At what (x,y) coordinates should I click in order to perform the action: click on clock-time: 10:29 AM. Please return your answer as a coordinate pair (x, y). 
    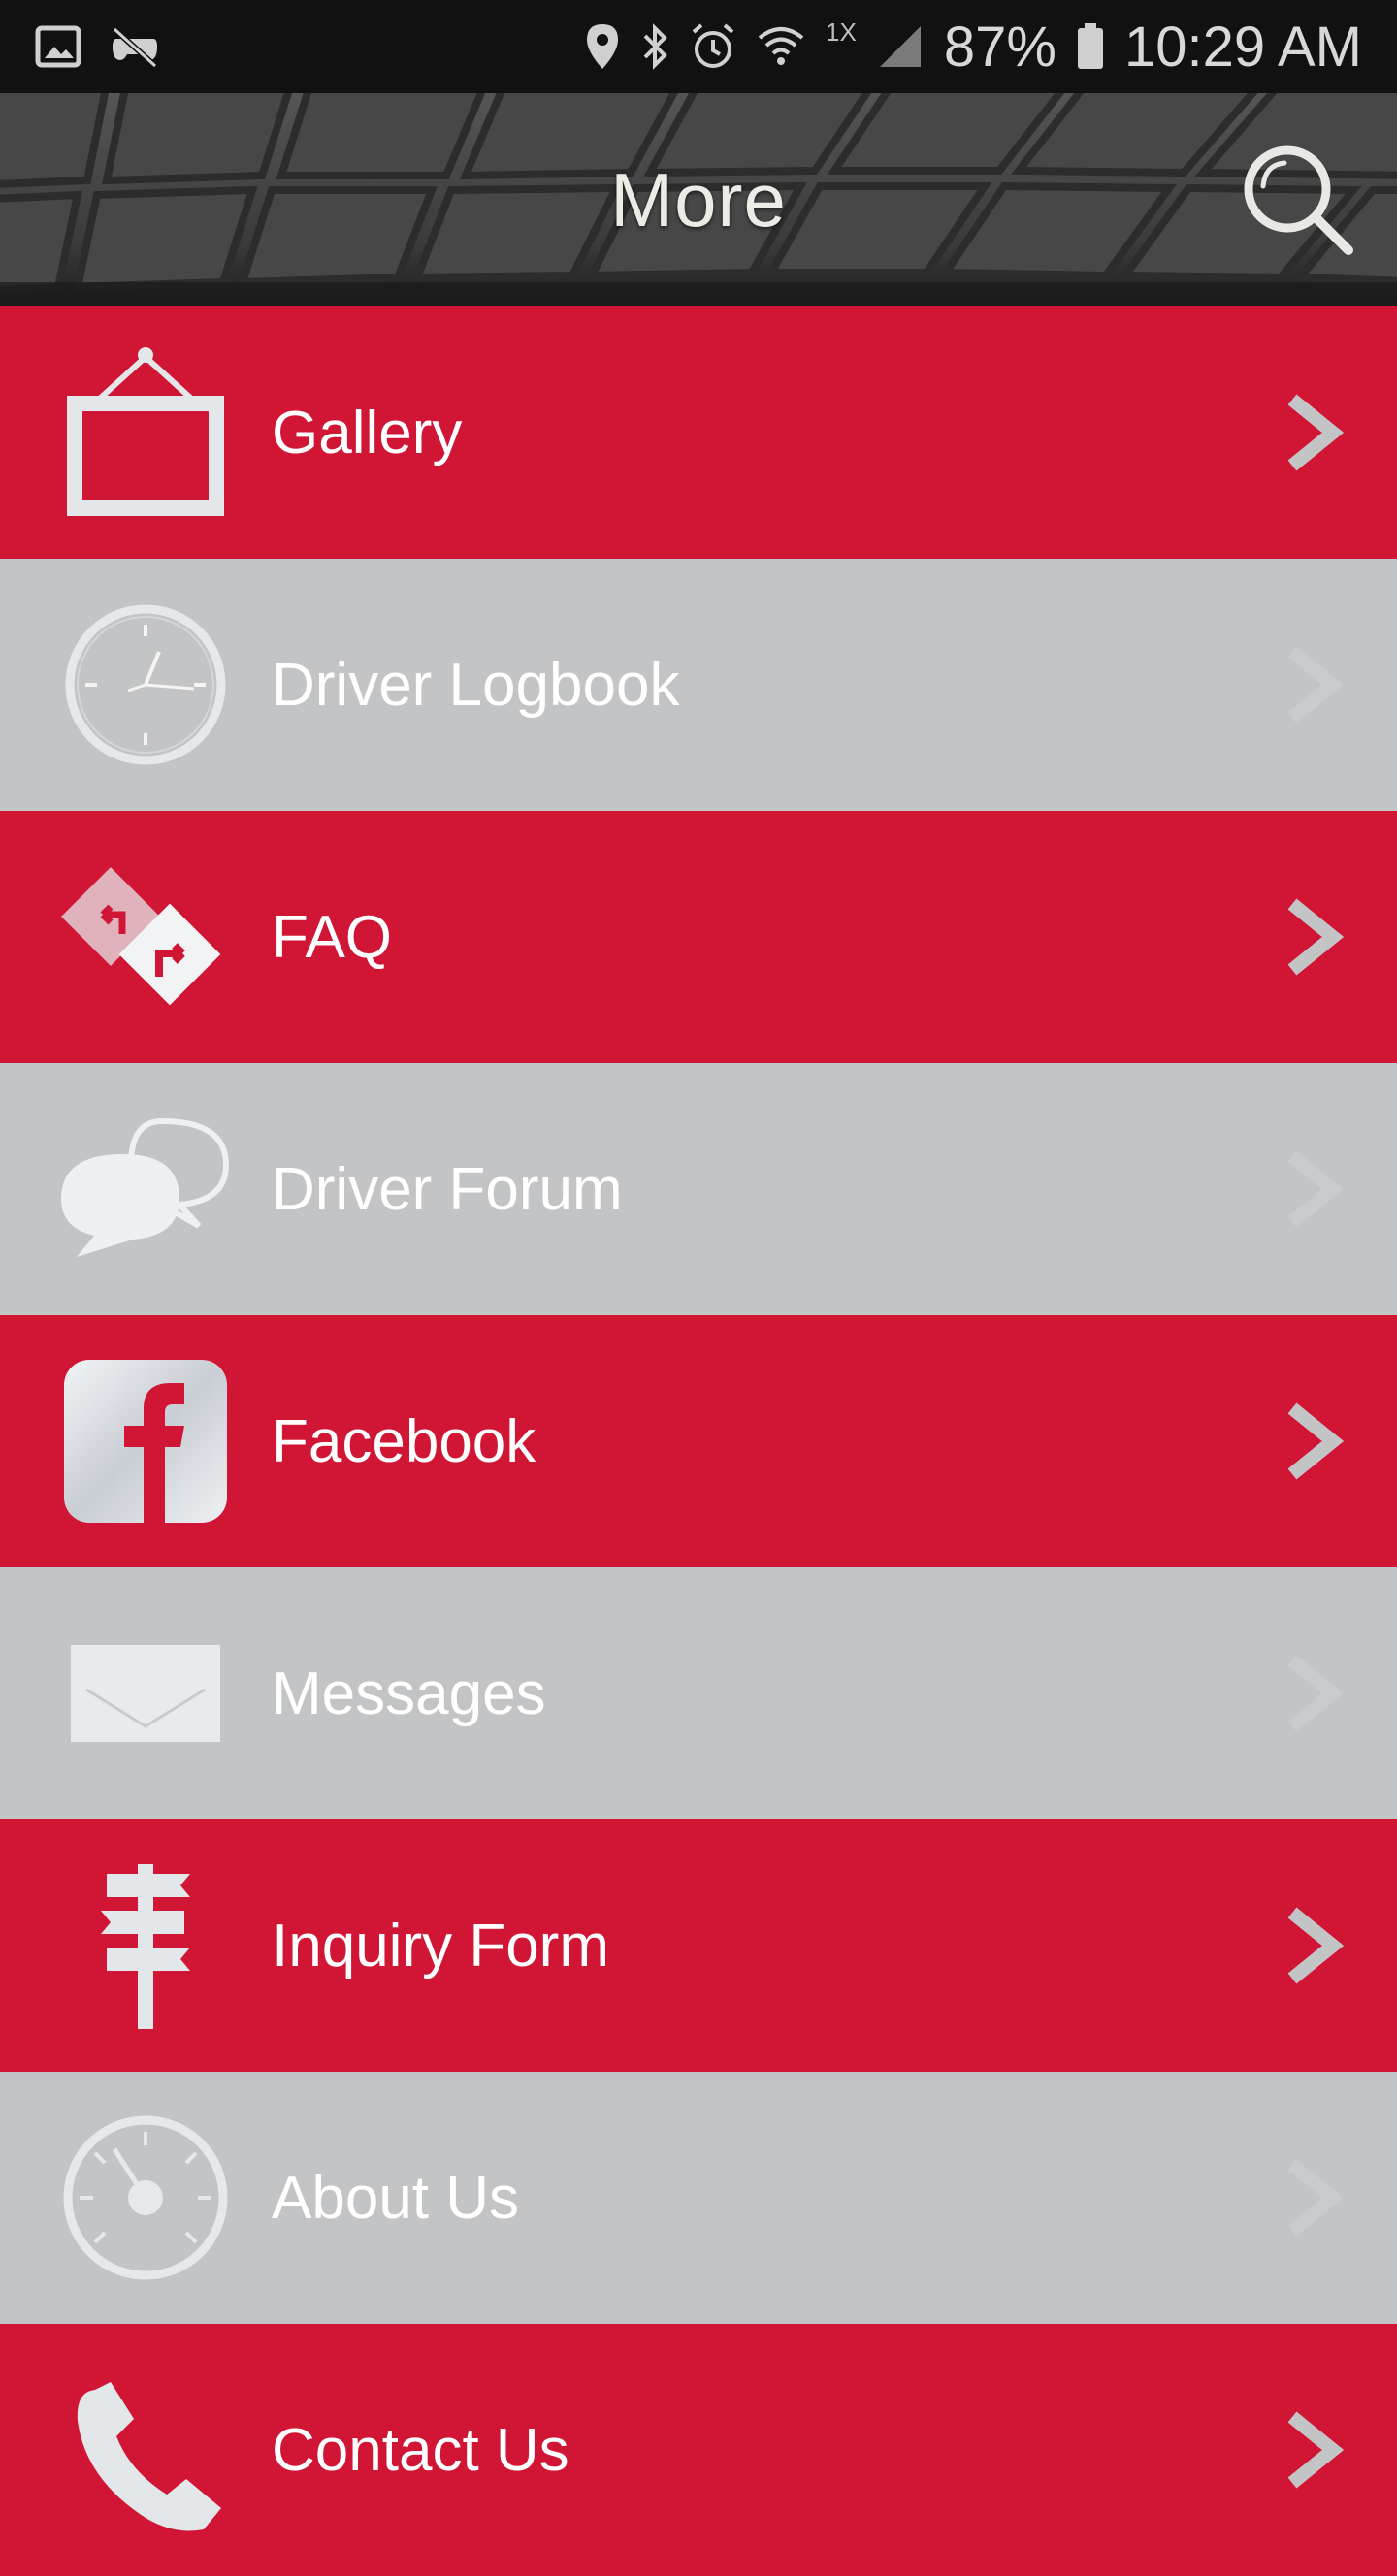
    Looking at the image, I should click on (1242, 47).